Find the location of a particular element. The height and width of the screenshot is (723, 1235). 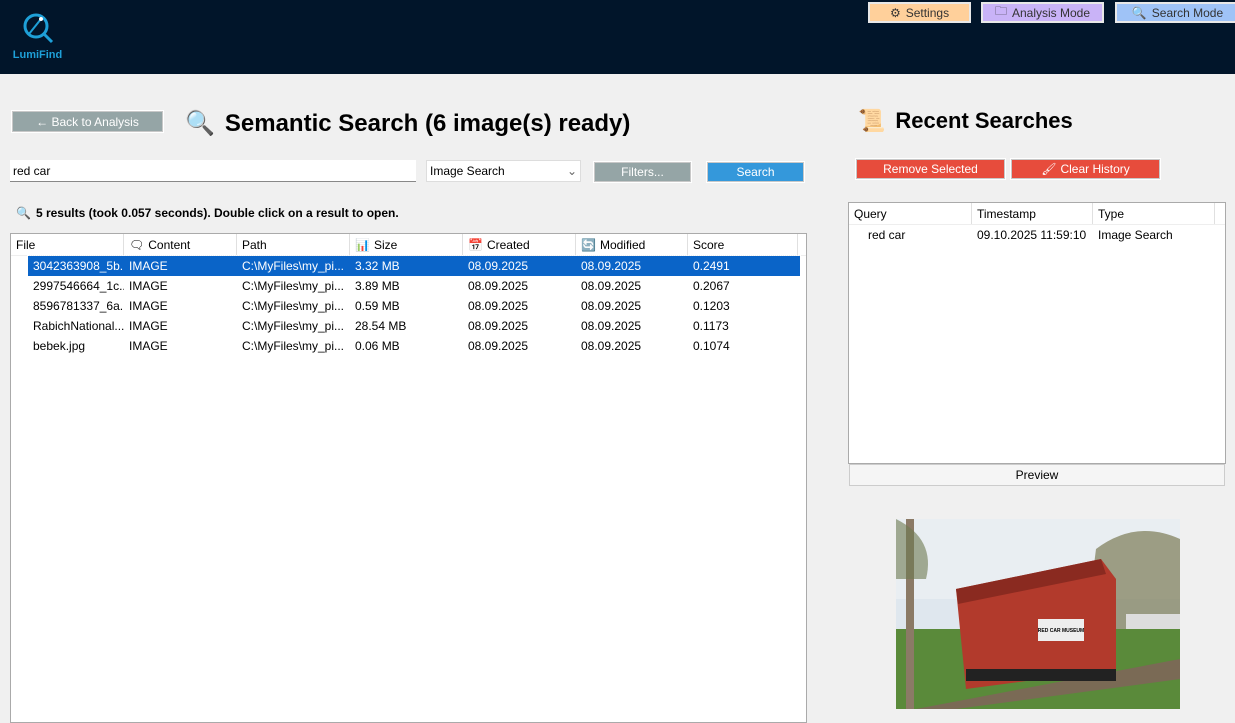

settings-button: ⚙ Settings is located at coordinates (919, 12).